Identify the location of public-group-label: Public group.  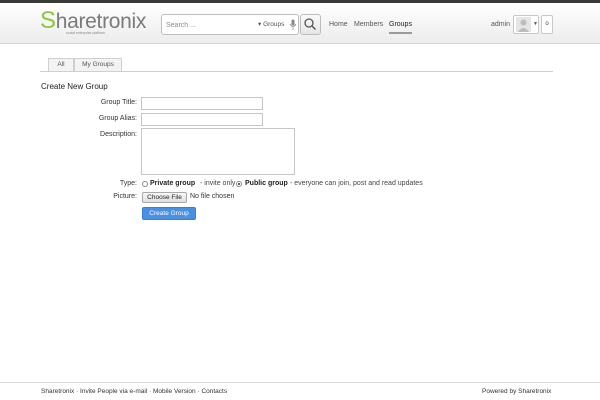
(266, 183).